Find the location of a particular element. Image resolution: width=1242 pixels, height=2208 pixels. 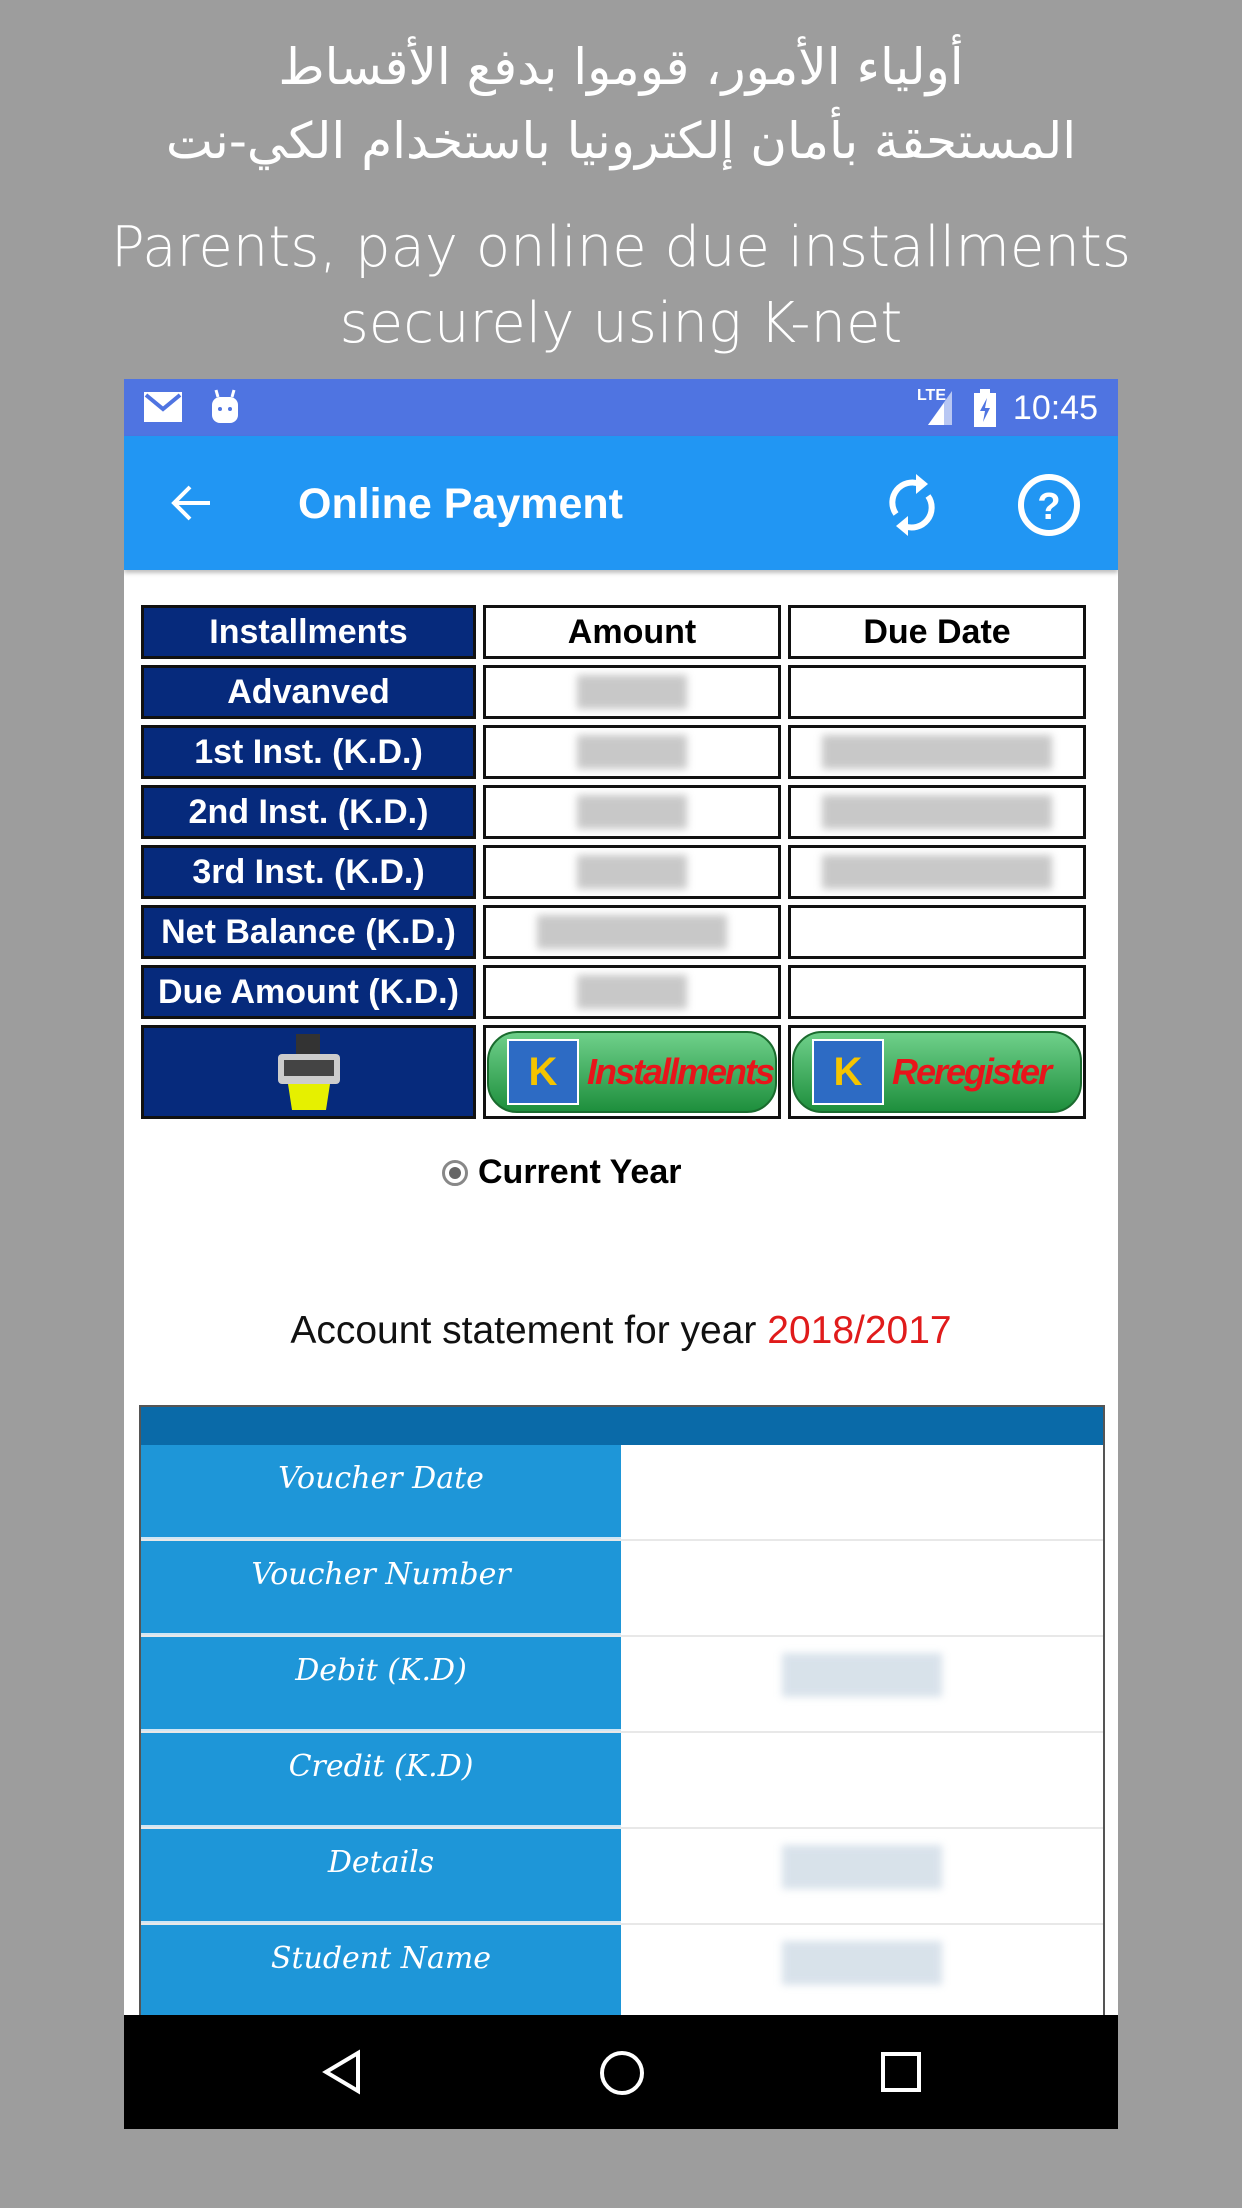

nav-home-icon is located at coordinates (622, 2073).